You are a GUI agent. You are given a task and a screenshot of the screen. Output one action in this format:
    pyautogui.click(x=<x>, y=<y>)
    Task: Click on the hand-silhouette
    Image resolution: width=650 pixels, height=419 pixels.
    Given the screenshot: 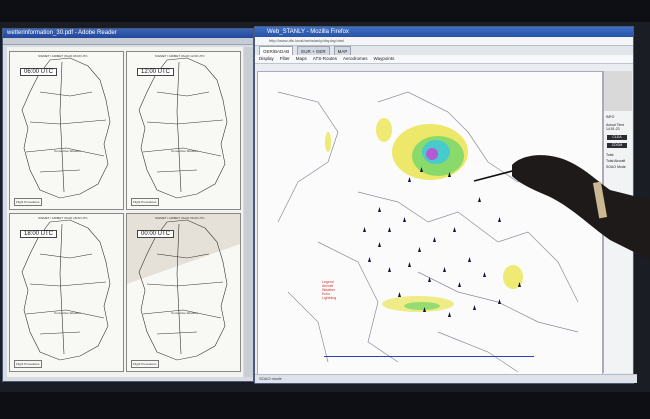 What is the action you would take?
    pyautogui.click(x=581, y=207)
    